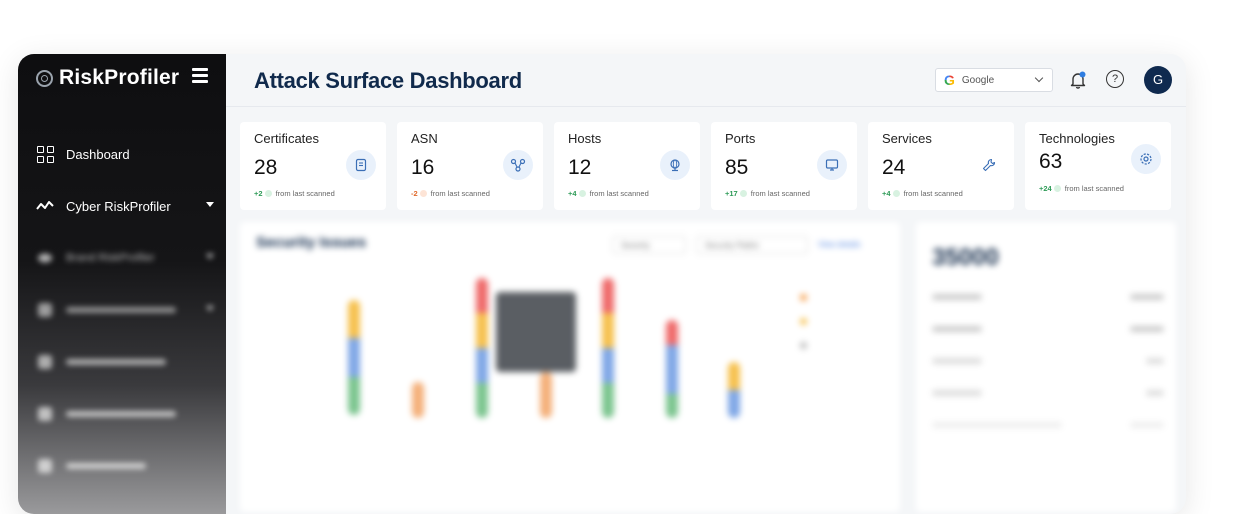 The image size is (1236, 514). I want to click on sidebar-item-label: Cyber RiskProfiler, so click(118, 206).